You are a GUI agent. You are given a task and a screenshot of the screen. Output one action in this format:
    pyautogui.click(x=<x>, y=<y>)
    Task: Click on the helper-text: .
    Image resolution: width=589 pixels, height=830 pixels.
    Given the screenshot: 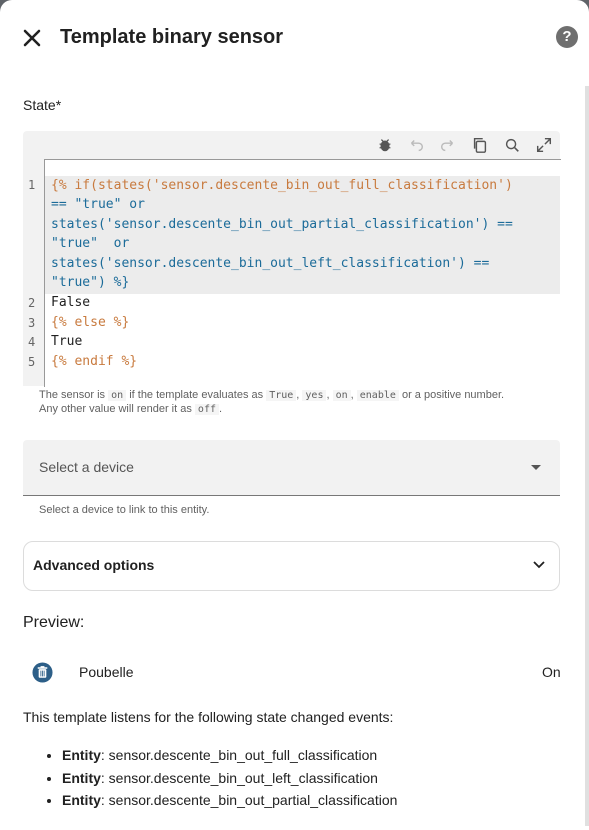 What is the action you would take?
    pyautogui.click(x=220, y=409)
    